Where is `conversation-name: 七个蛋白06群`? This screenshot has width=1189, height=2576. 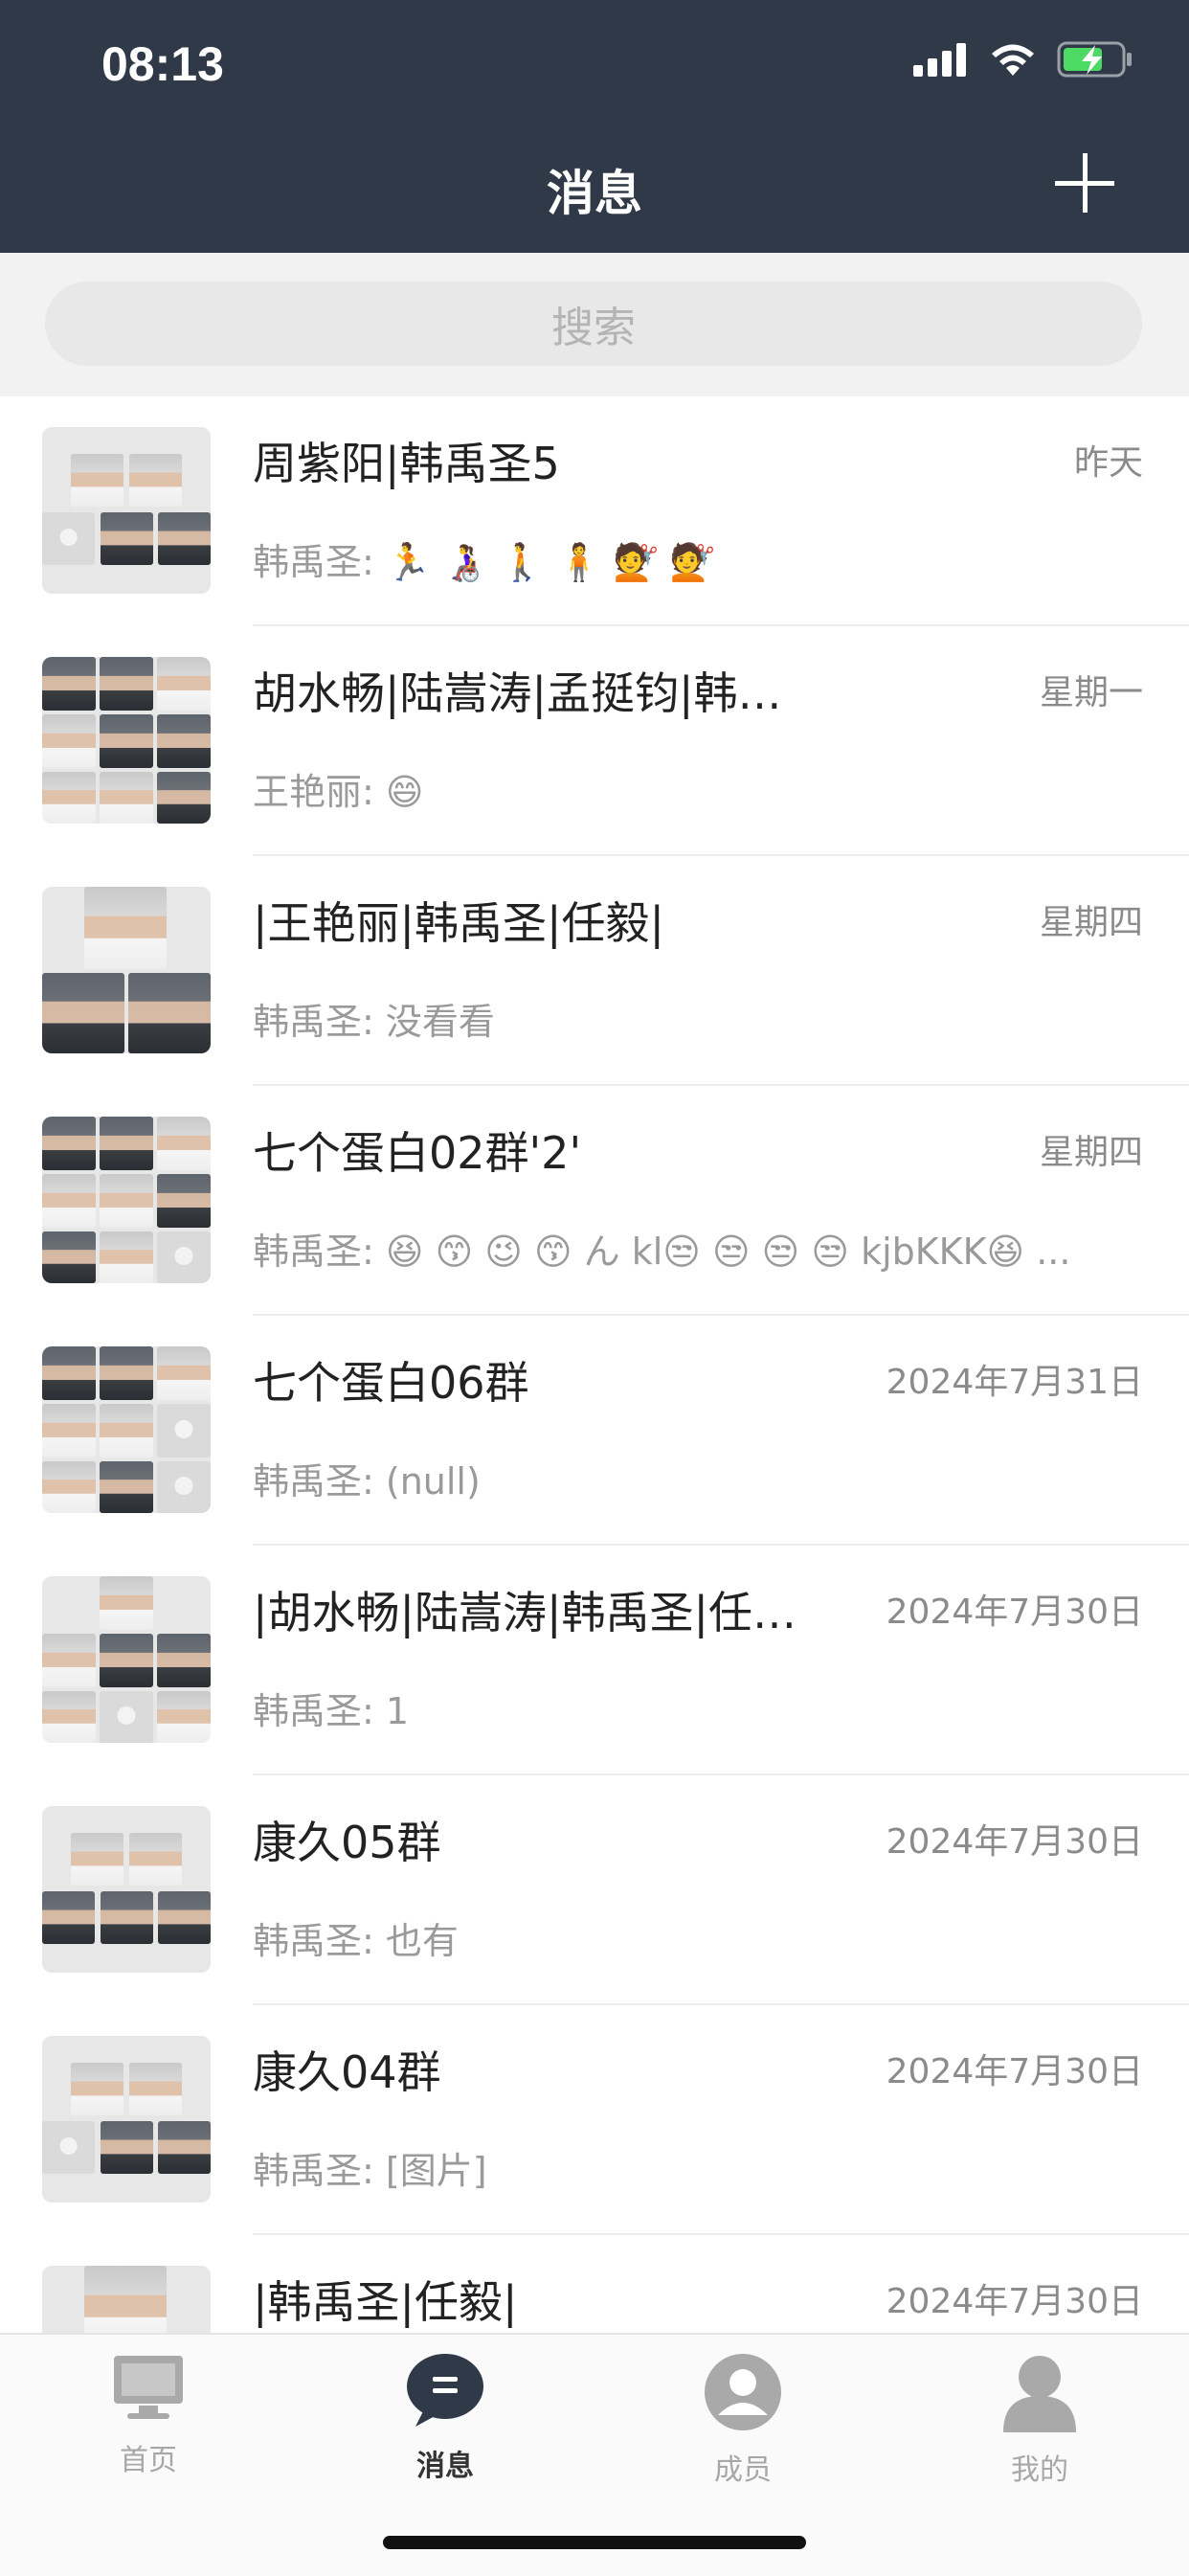 conversation-name: 七个蛋白06群 is located at coordinates (391, 1383).